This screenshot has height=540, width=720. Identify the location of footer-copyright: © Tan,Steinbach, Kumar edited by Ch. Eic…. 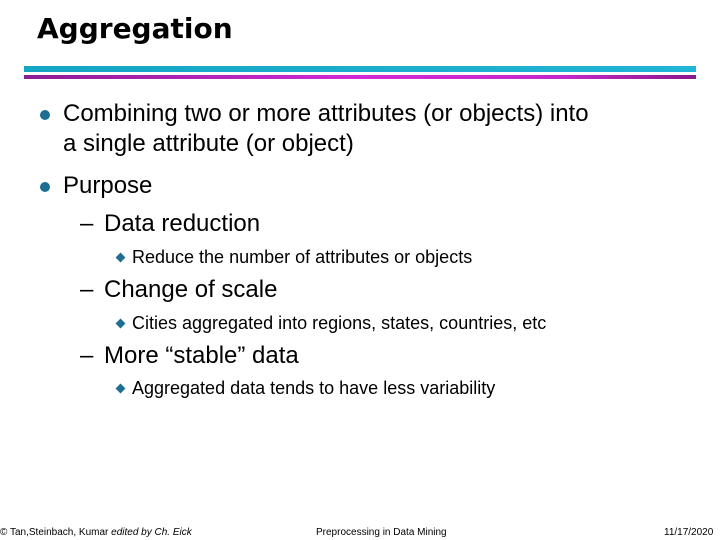
(96, 532).